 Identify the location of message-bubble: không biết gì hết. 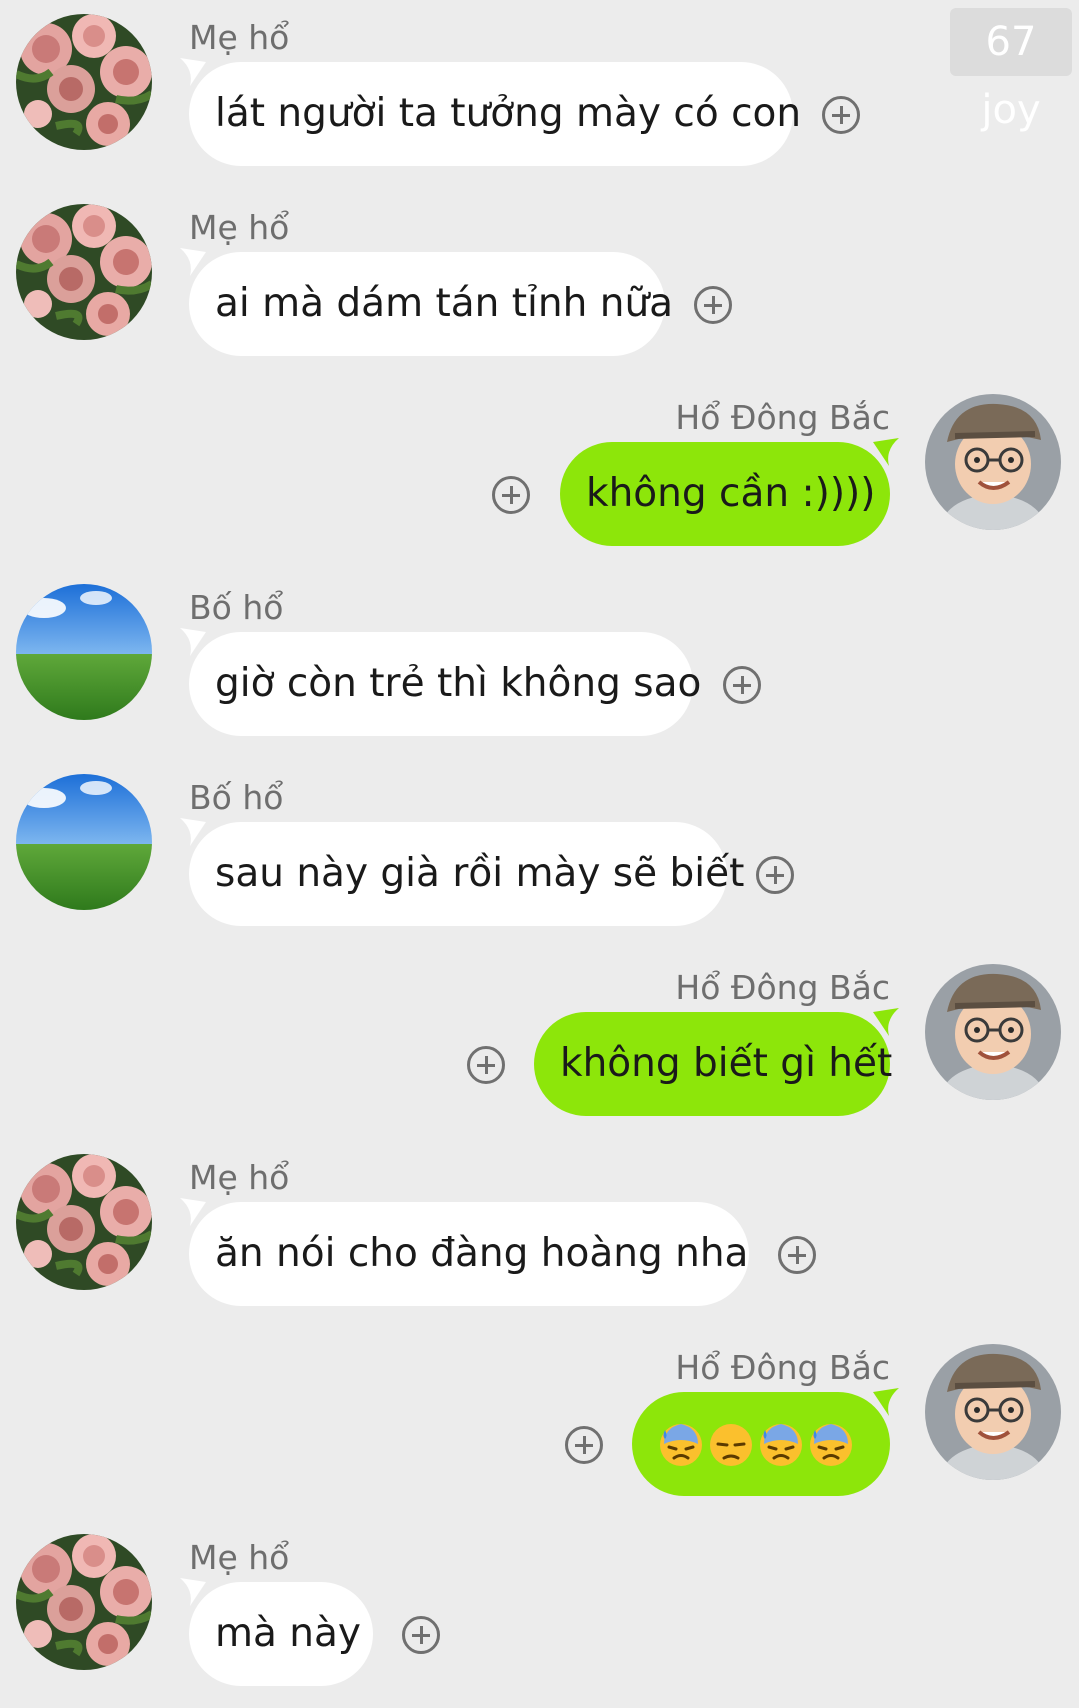
(713, 1064).